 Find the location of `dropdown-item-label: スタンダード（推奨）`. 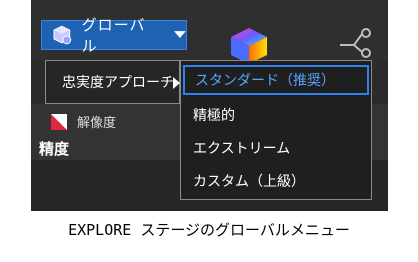

dropdown-item-label: スタンダード（推奨） is located at coordinates (265, 81).